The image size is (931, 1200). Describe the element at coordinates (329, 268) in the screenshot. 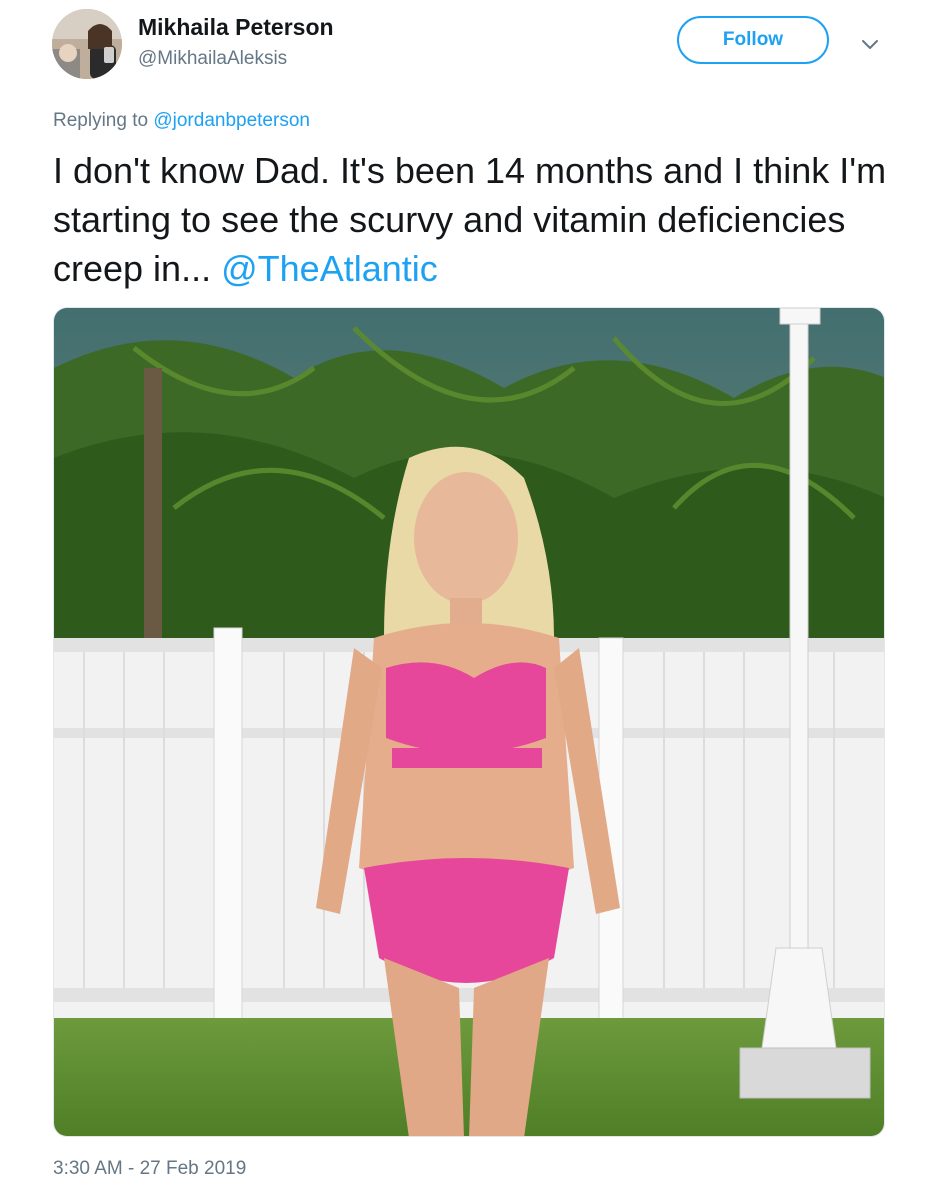

I see `tweet-mention-link: @TheAtlantic` at that location.